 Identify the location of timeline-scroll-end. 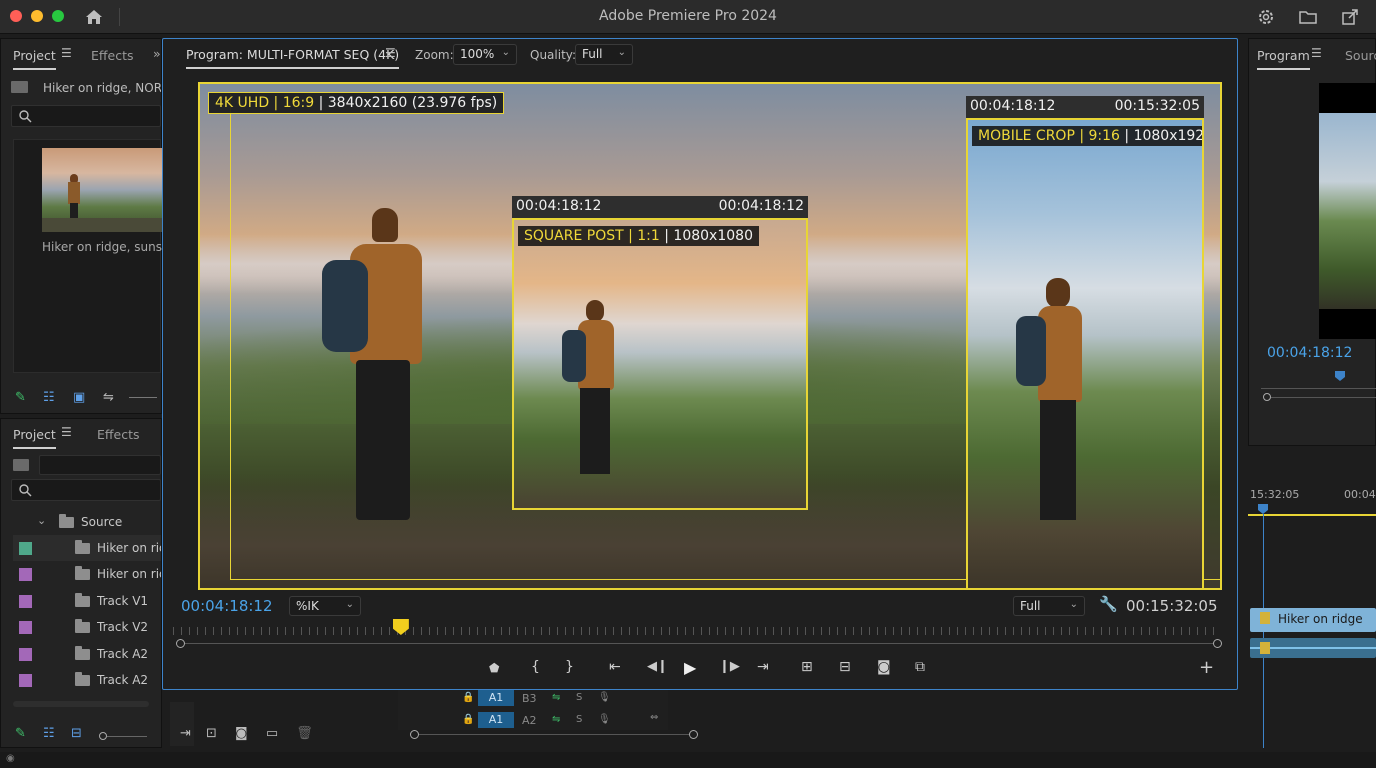
(693, 734).